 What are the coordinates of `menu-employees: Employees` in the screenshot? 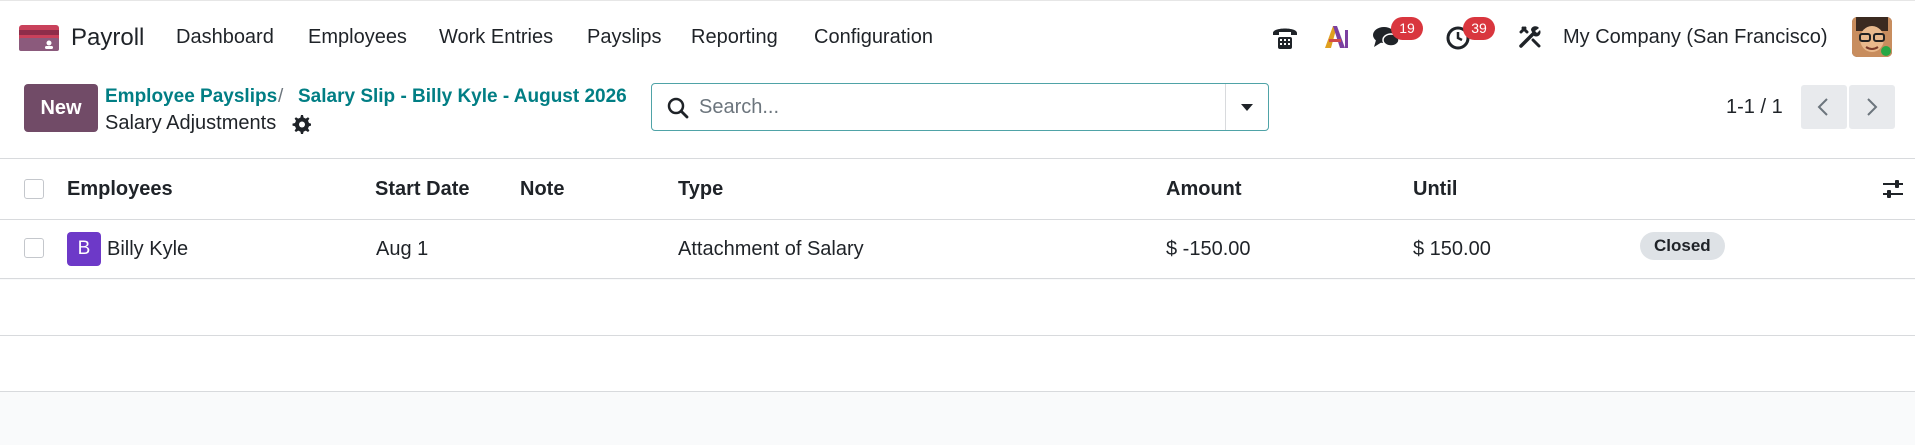 It's located at (357, 37).